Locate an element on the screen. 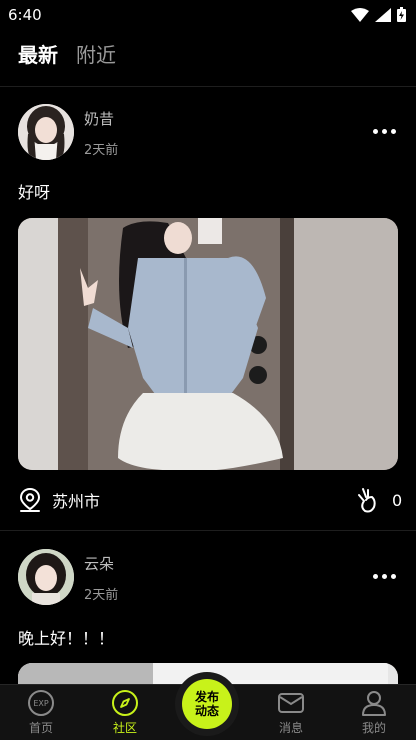 This screenshot has width=416, height=740. publish-label-line2: 动态 is located at coordinates (206, 711).